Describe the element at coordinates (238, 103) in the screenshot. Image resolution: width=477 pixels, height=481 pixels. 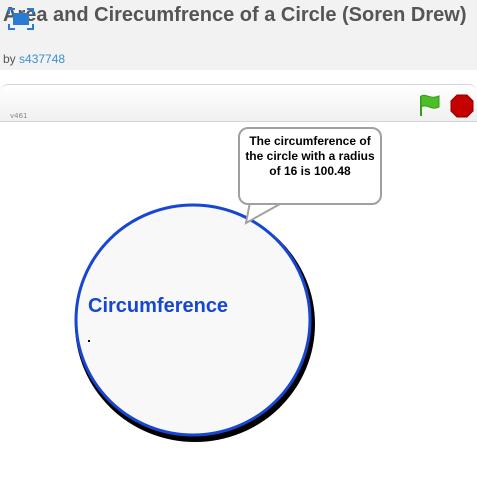
I see `player-toolbar` at that location.